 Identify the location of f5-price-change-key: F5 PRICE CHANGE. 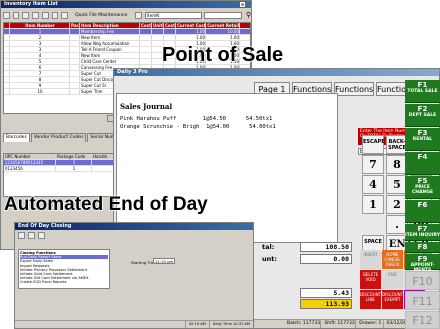
(422, 187).